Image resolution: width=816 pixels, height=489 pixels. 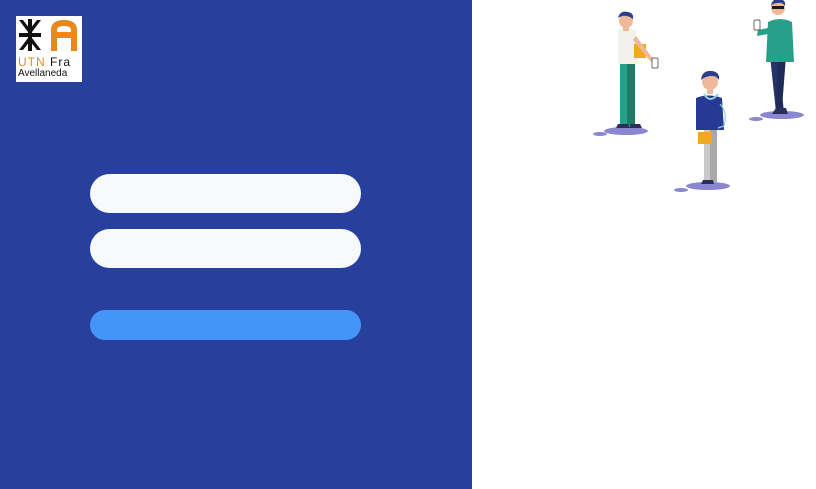 What do you see at coordinates (626, 73) in the screenshot?
I see `person-standing-left` at bounding box center [626, 73].